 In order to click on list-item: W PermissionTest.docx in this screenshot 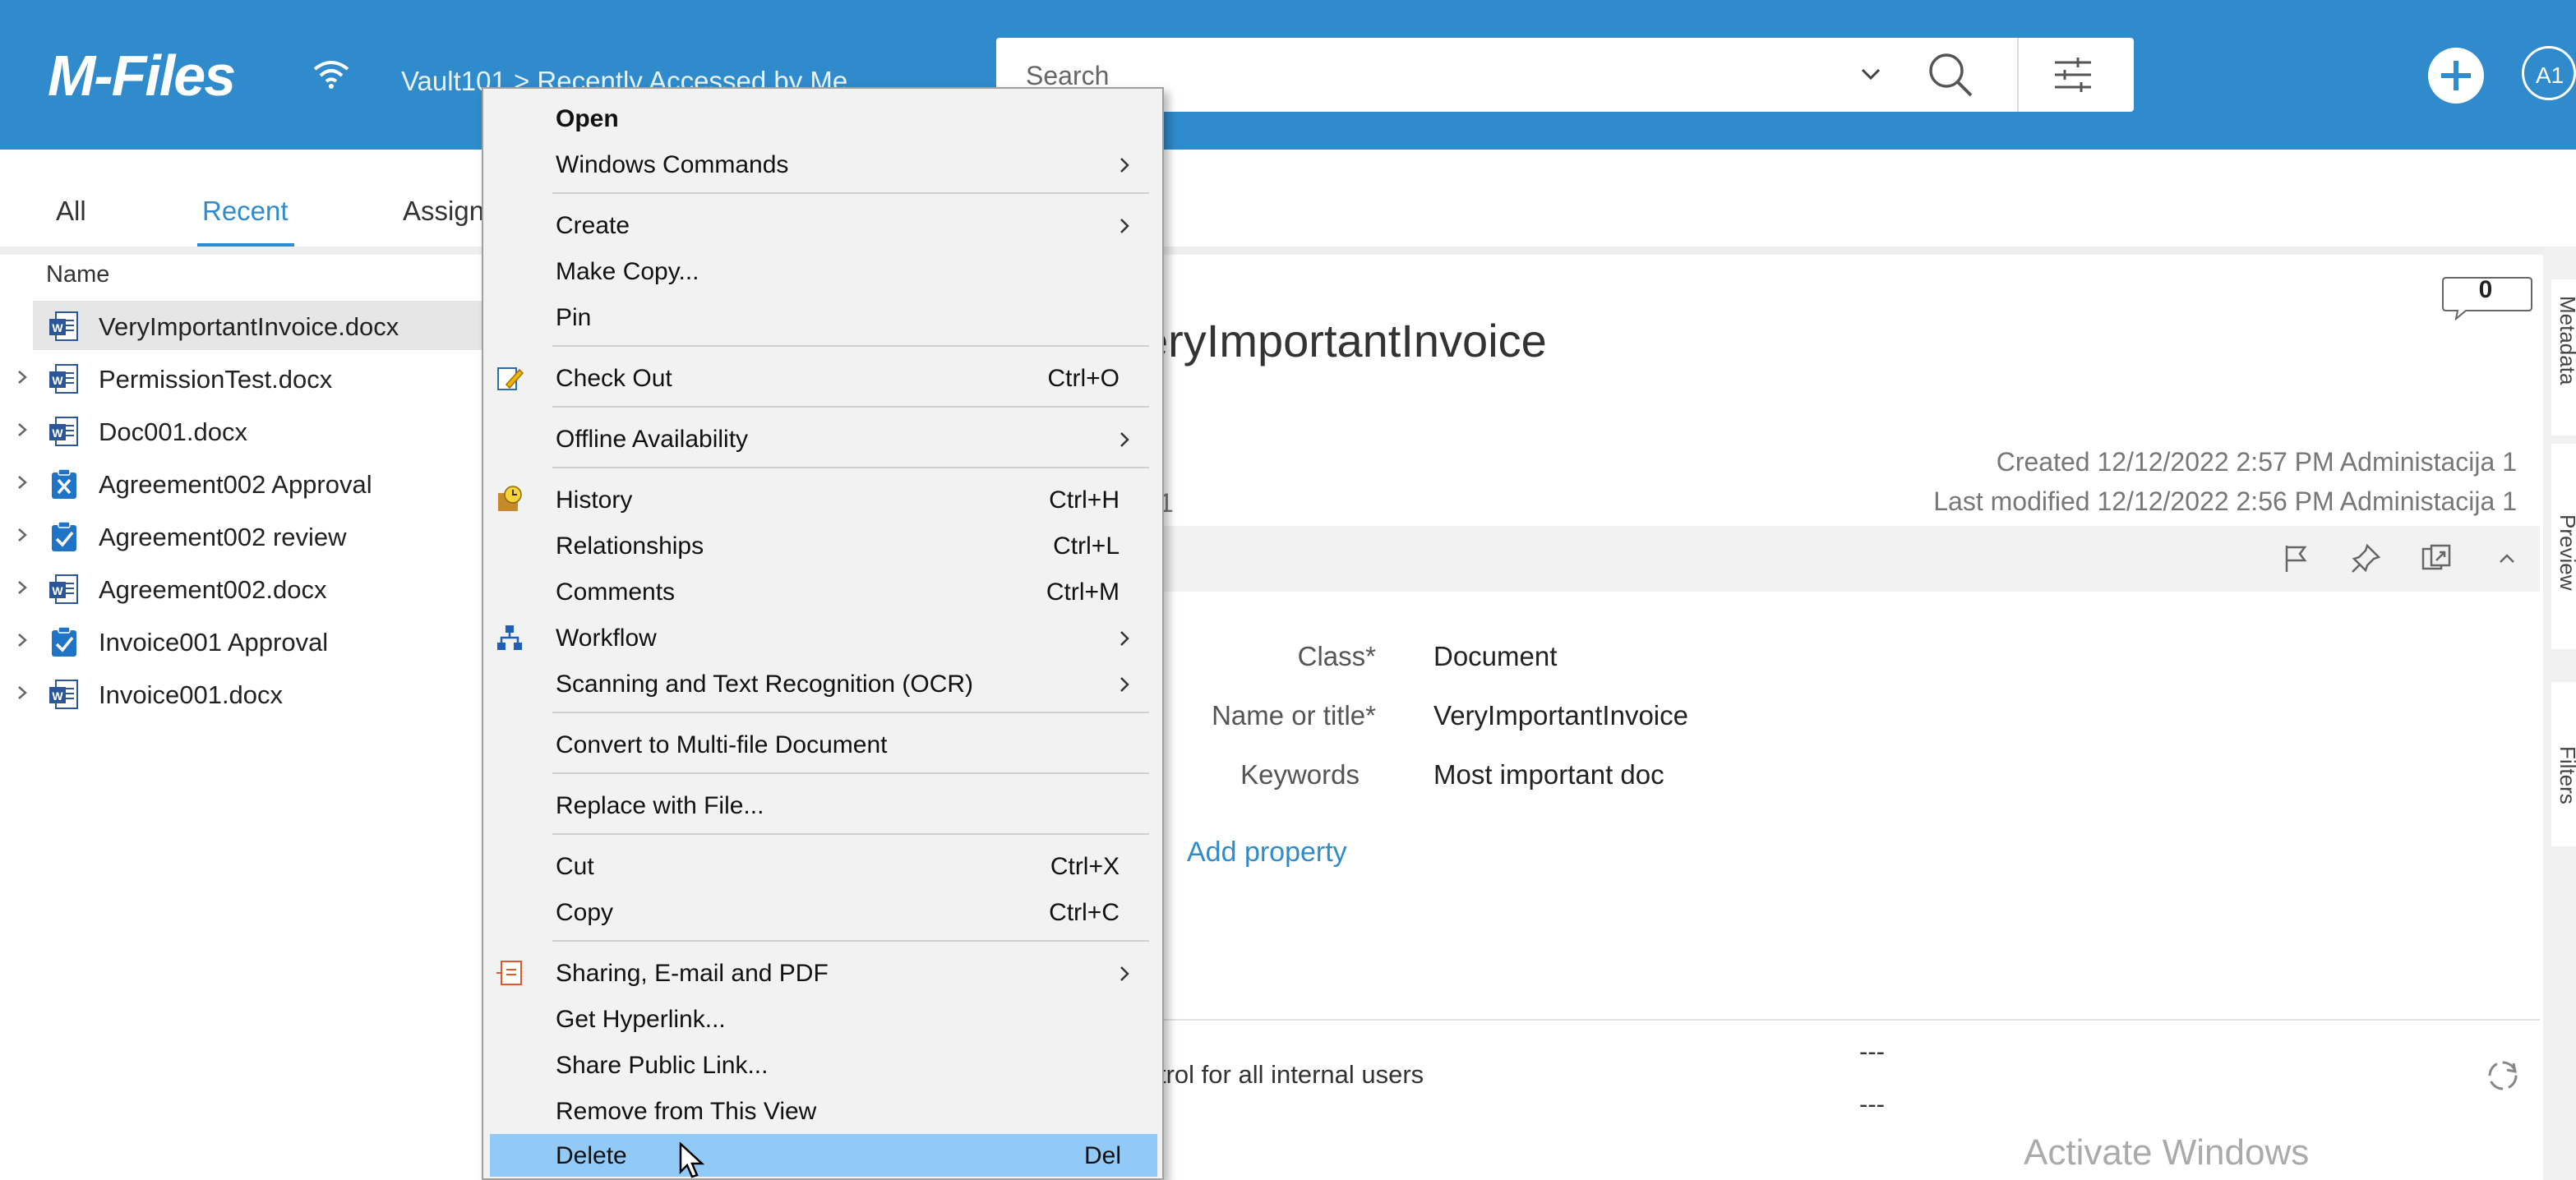, I will do `click(247, 378)`.